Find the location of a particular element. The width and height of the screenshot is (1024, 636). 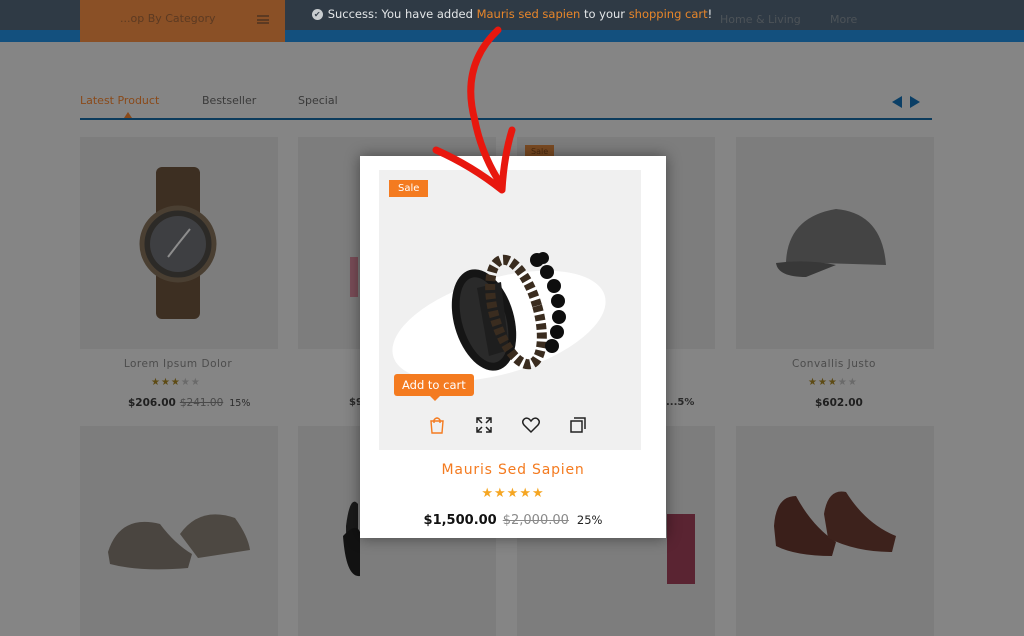

notice-suffix: ! is located at coordinates (710, 14).